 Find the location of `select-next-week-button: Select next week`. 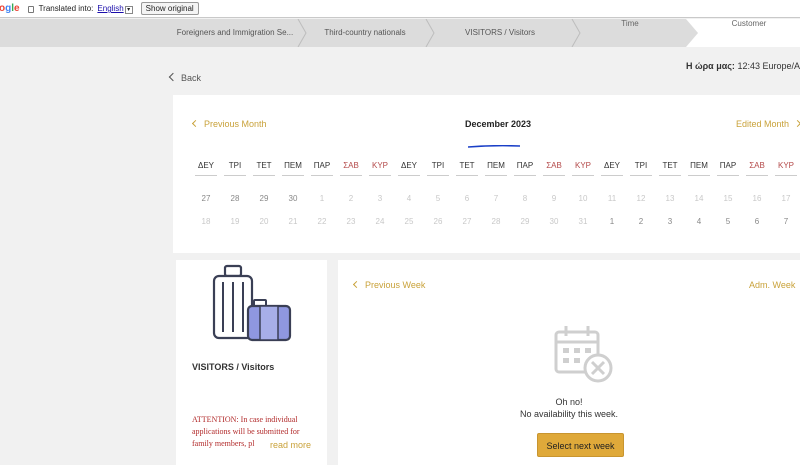

select-next-week-button: Select next week is located at coordinates (580, 445).